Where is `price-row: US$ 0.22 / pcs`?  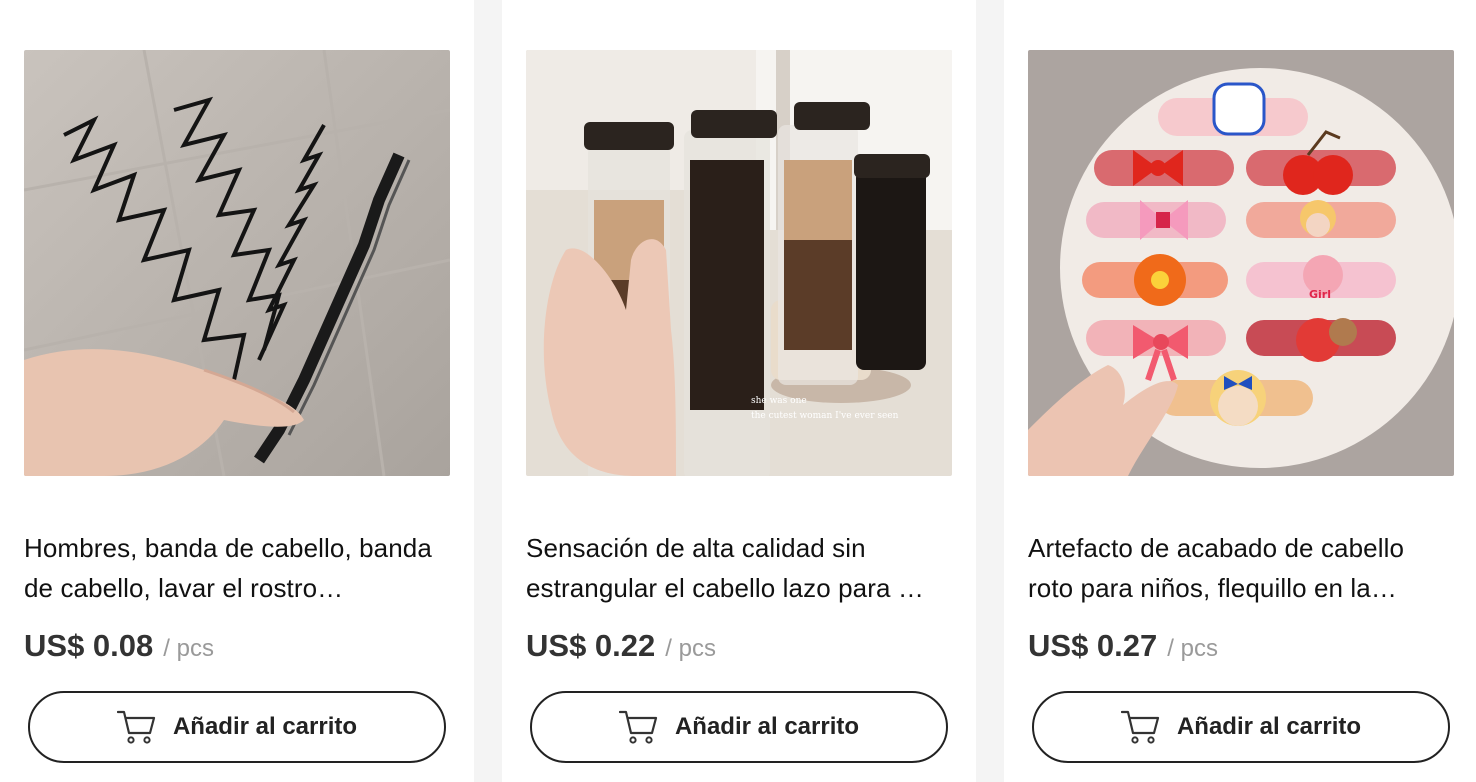 price-row: US$ 0.22 / pcs is located at coordinates (621, 650).